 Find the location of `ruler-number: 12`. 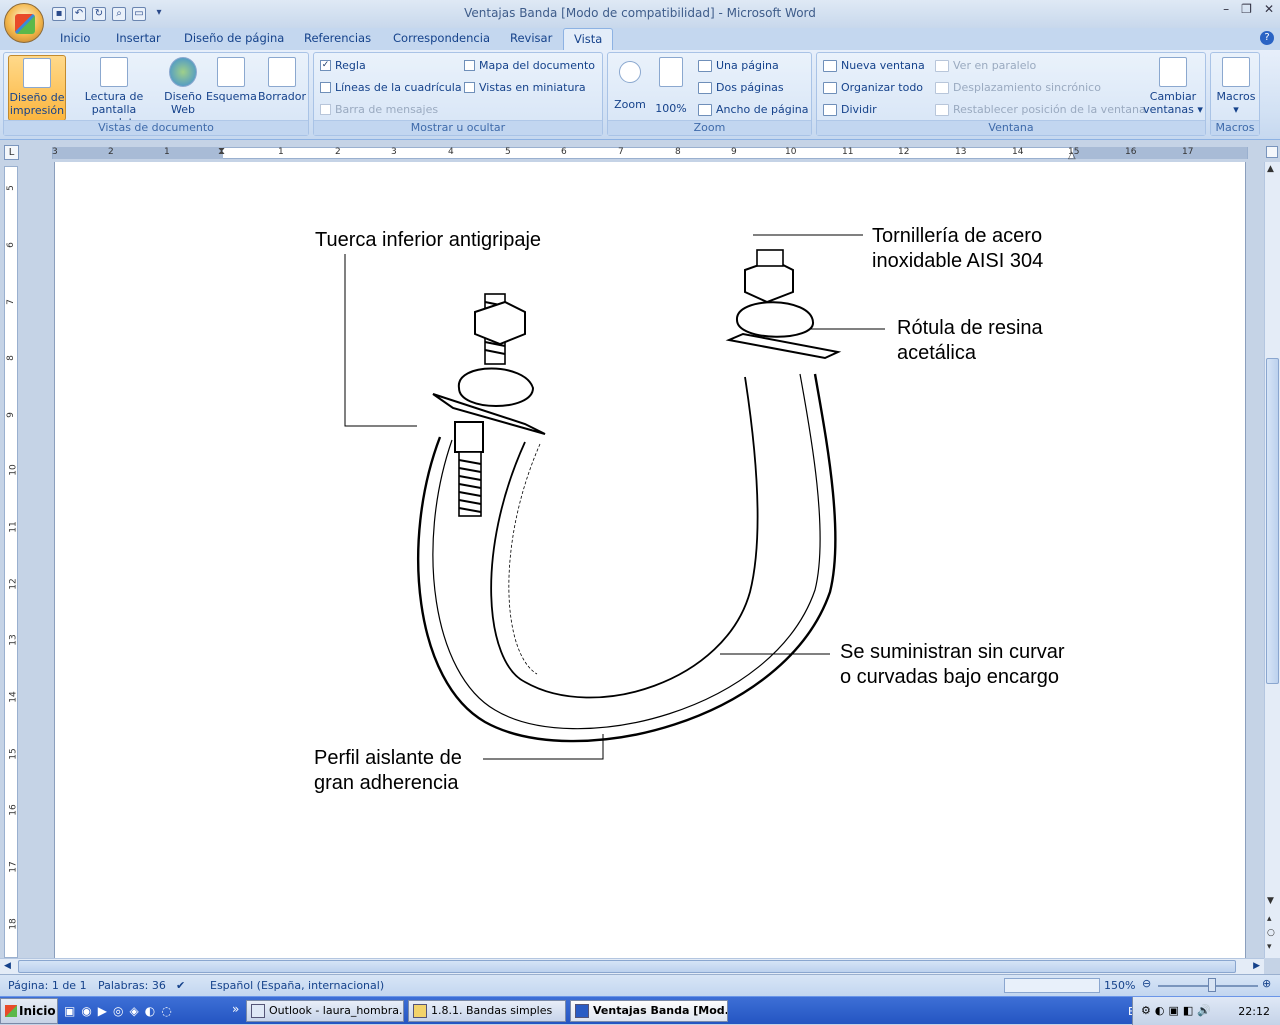

ruler-number: 12 is located at coordinates (904, 152).